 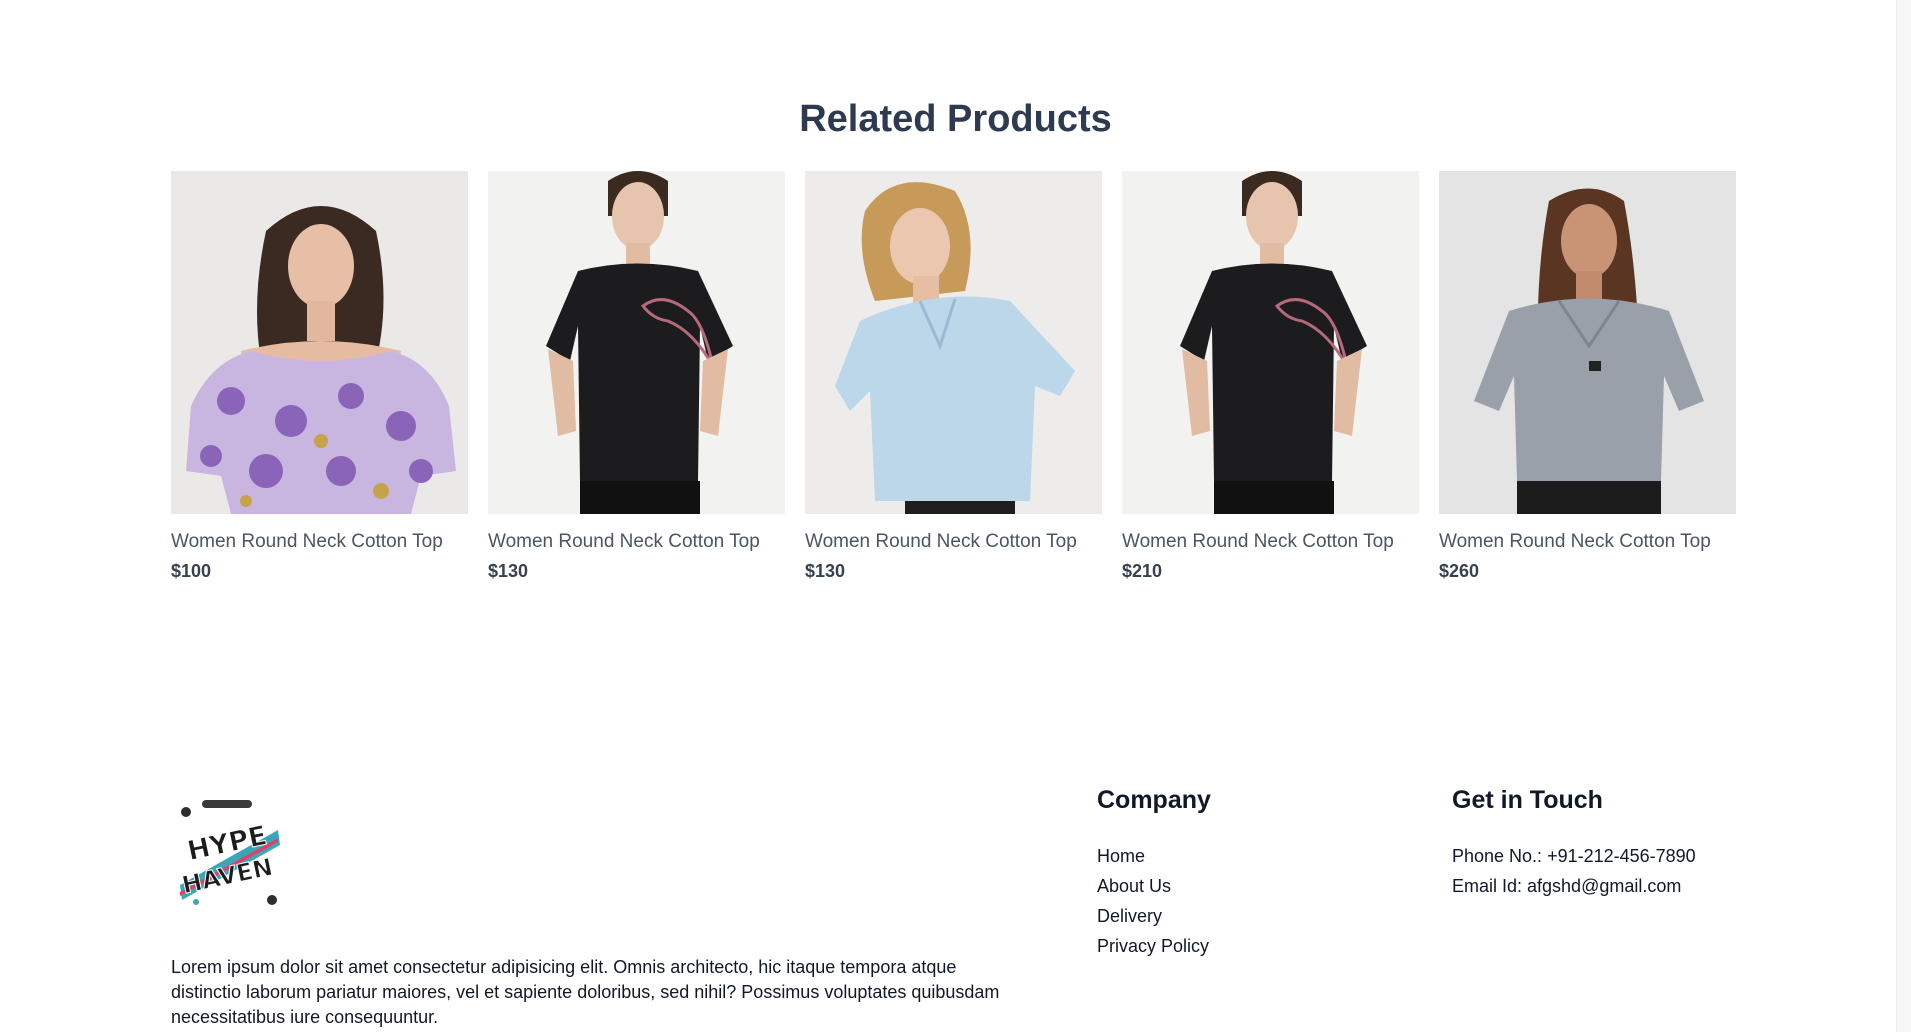 What do you see at coordinates (229, 851) in the screenshot?
I see `brand-logo: HYPE HAVEN` at bounding box center [229, 851].